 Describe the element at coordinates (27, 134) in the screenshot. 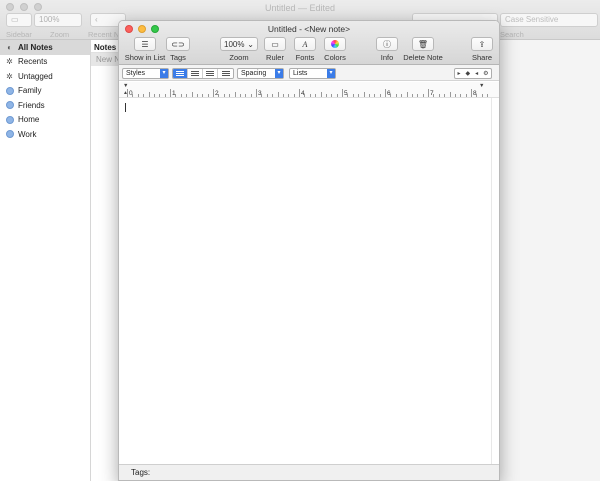

I see `sidebar-item-label: Work` at that location.